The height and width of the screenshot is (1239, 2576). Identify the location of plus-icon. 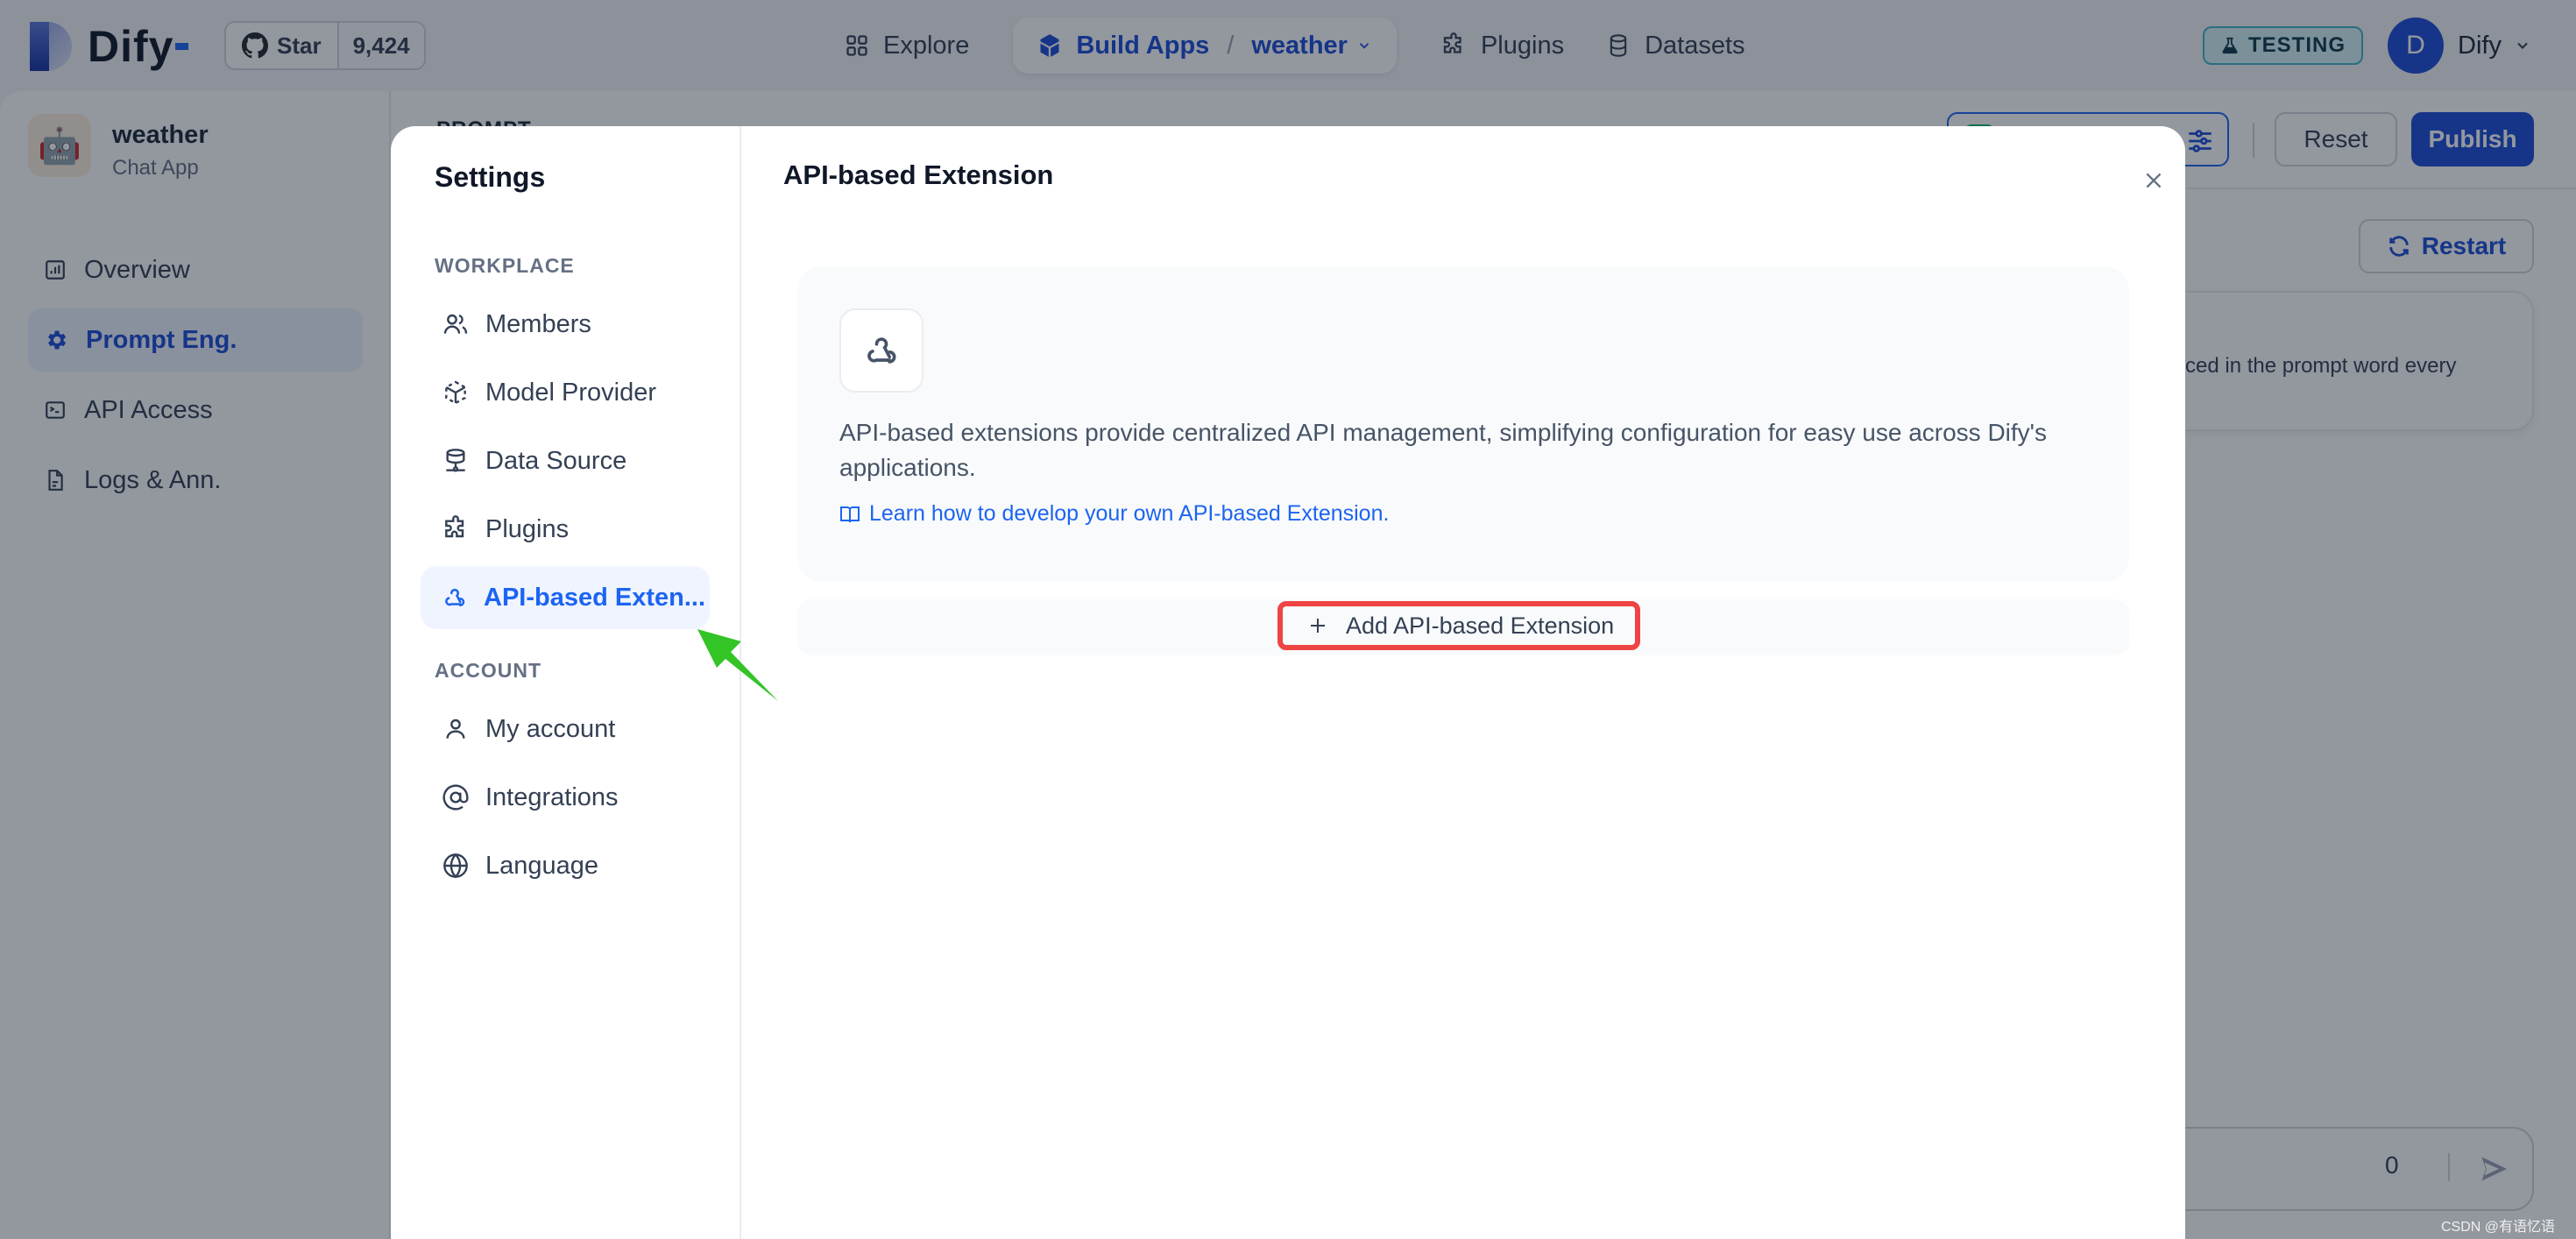
(1318, 626).